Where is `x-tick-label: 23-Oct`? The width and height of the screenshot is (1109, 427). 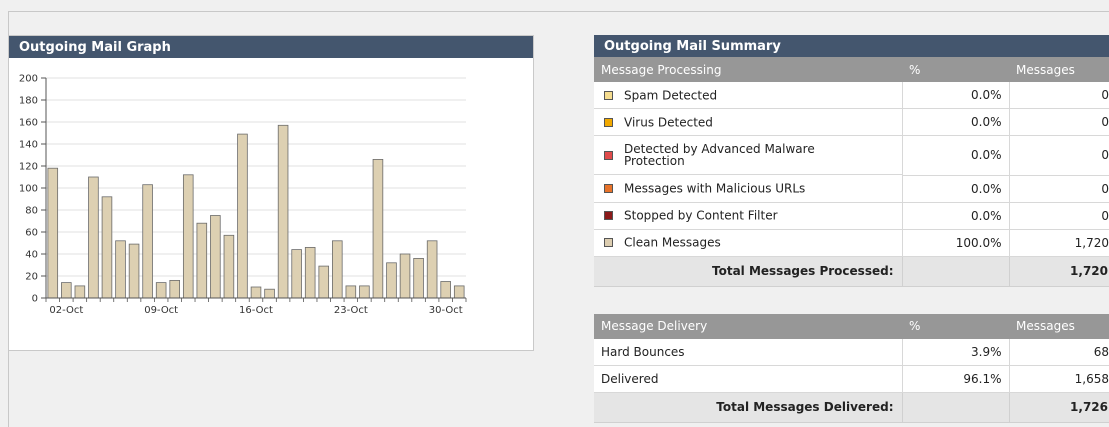 x-tick-label: 23-Oct is located at coordinates (351, 310).